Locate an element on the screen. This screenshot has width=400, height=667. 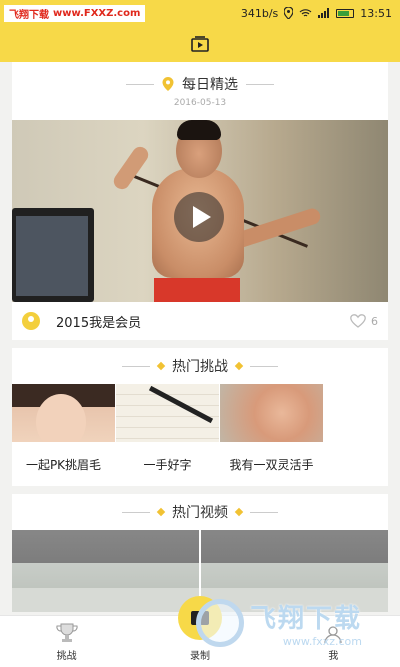
play-button is located at coordinates (199, 217).